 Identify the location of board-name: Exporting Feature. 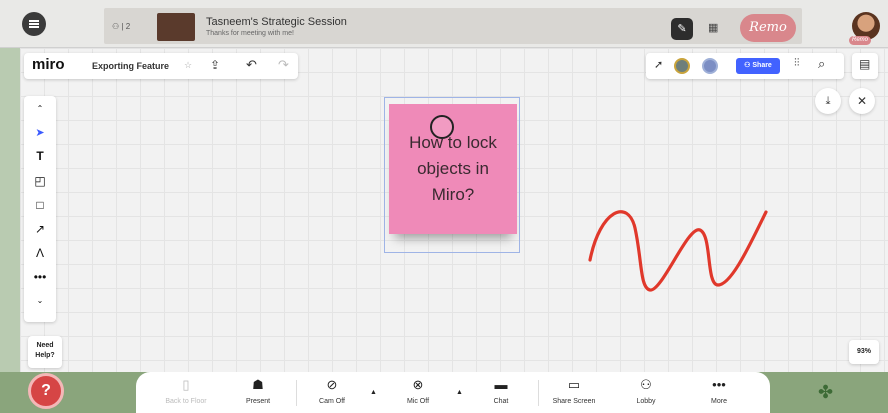
(130, 66).